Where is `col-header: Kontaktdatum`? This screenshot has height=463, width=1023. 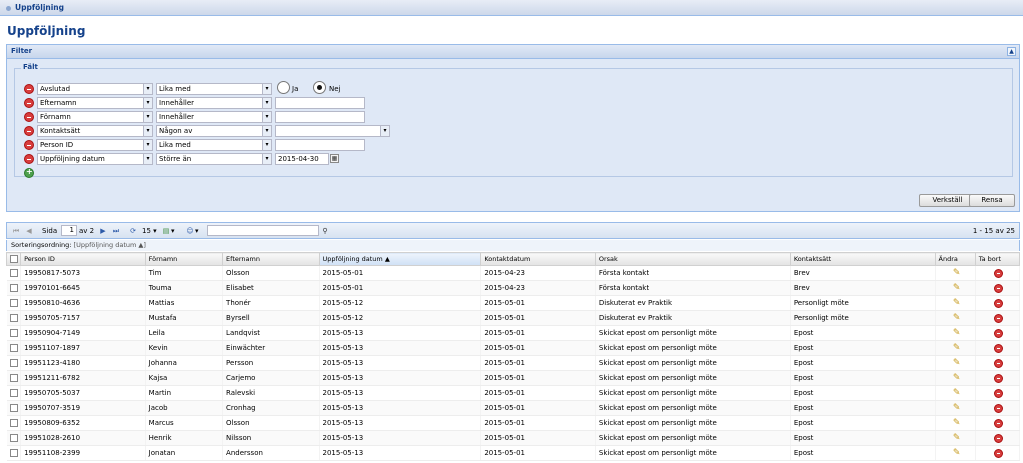
col-header: Kontaktdatum is located at coordinates (538, 259).